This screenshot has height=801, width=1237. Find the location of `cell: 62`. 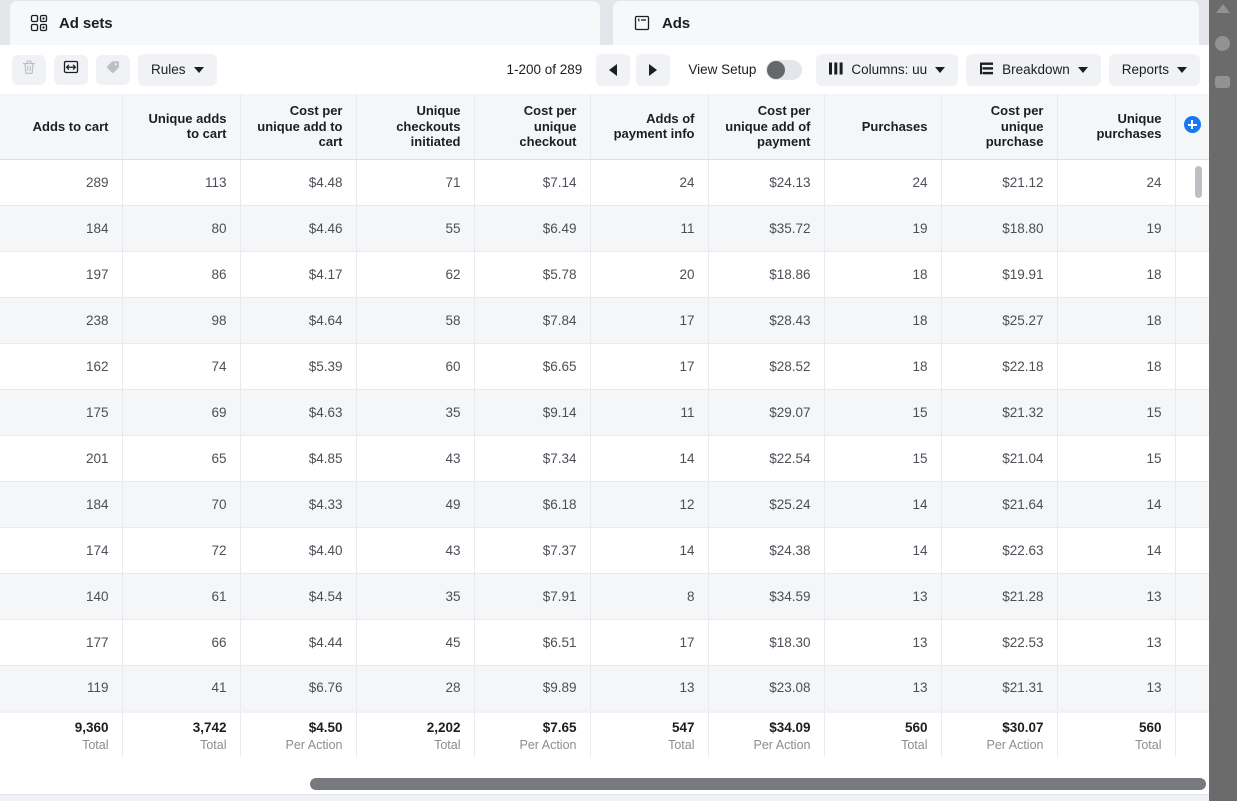

cell: 62 is located at coordinates (415, 274).